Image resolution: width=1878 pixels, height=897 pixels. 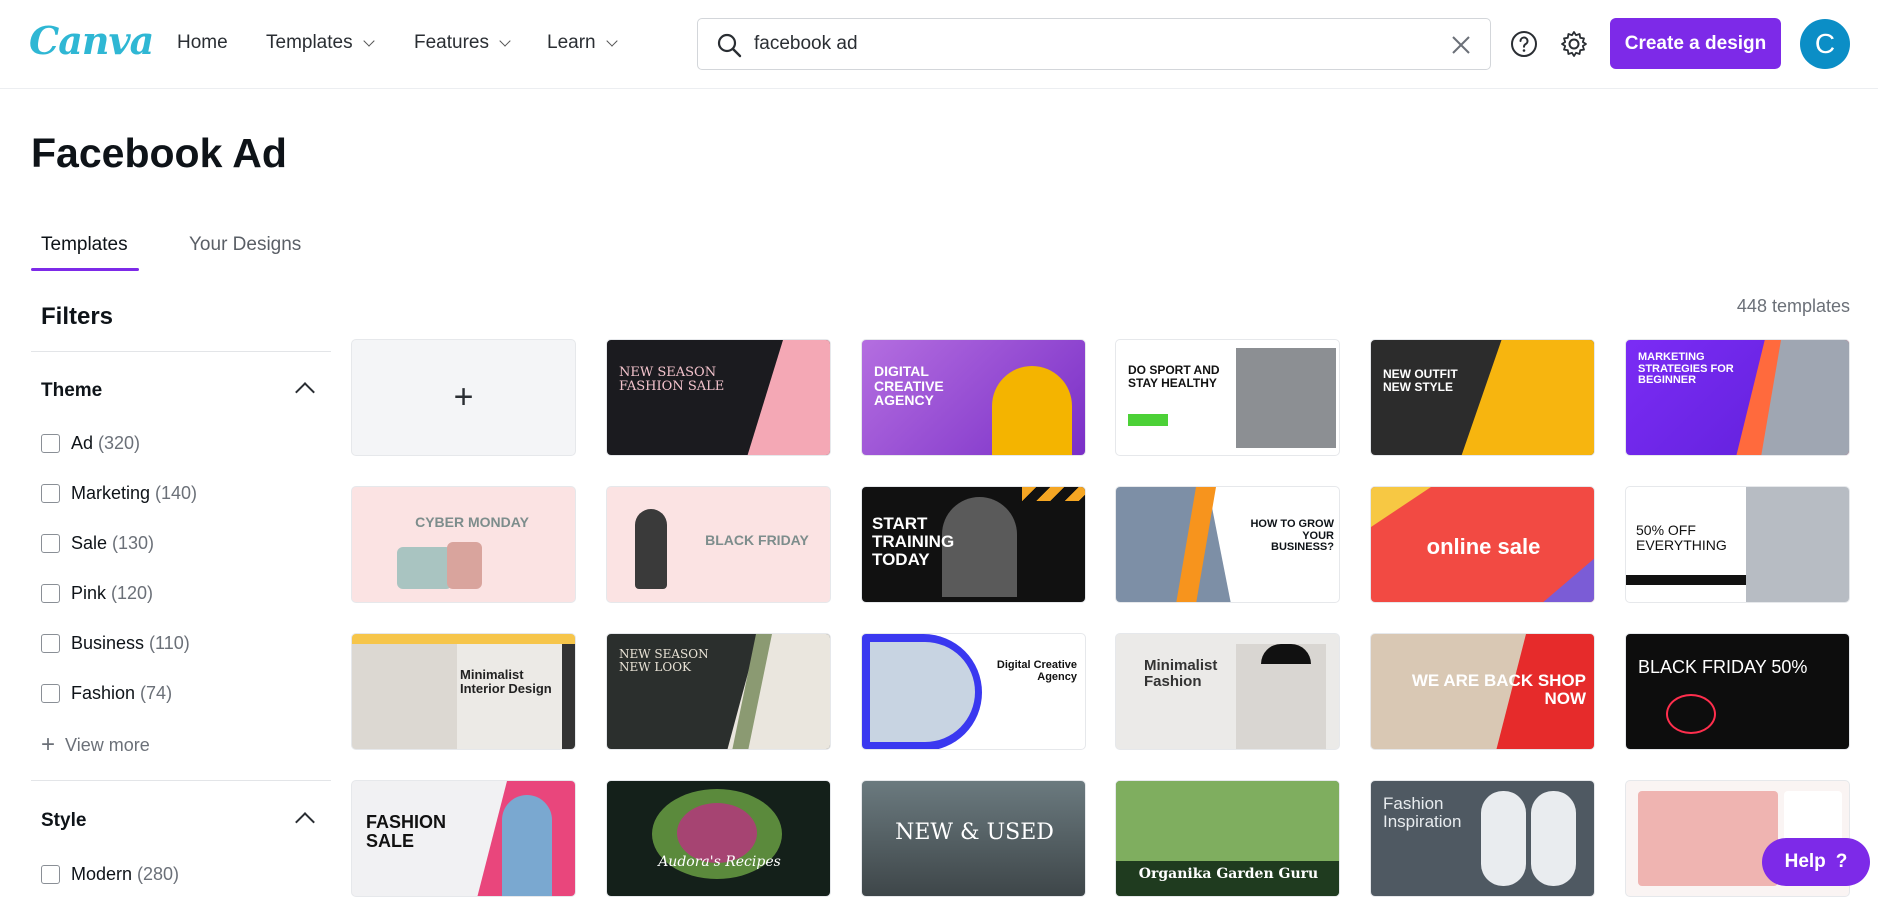 What do you see at coordinates (89, 593) in the screenshot?
I see `filter-label: Pink` at bounding box center [89, 593].